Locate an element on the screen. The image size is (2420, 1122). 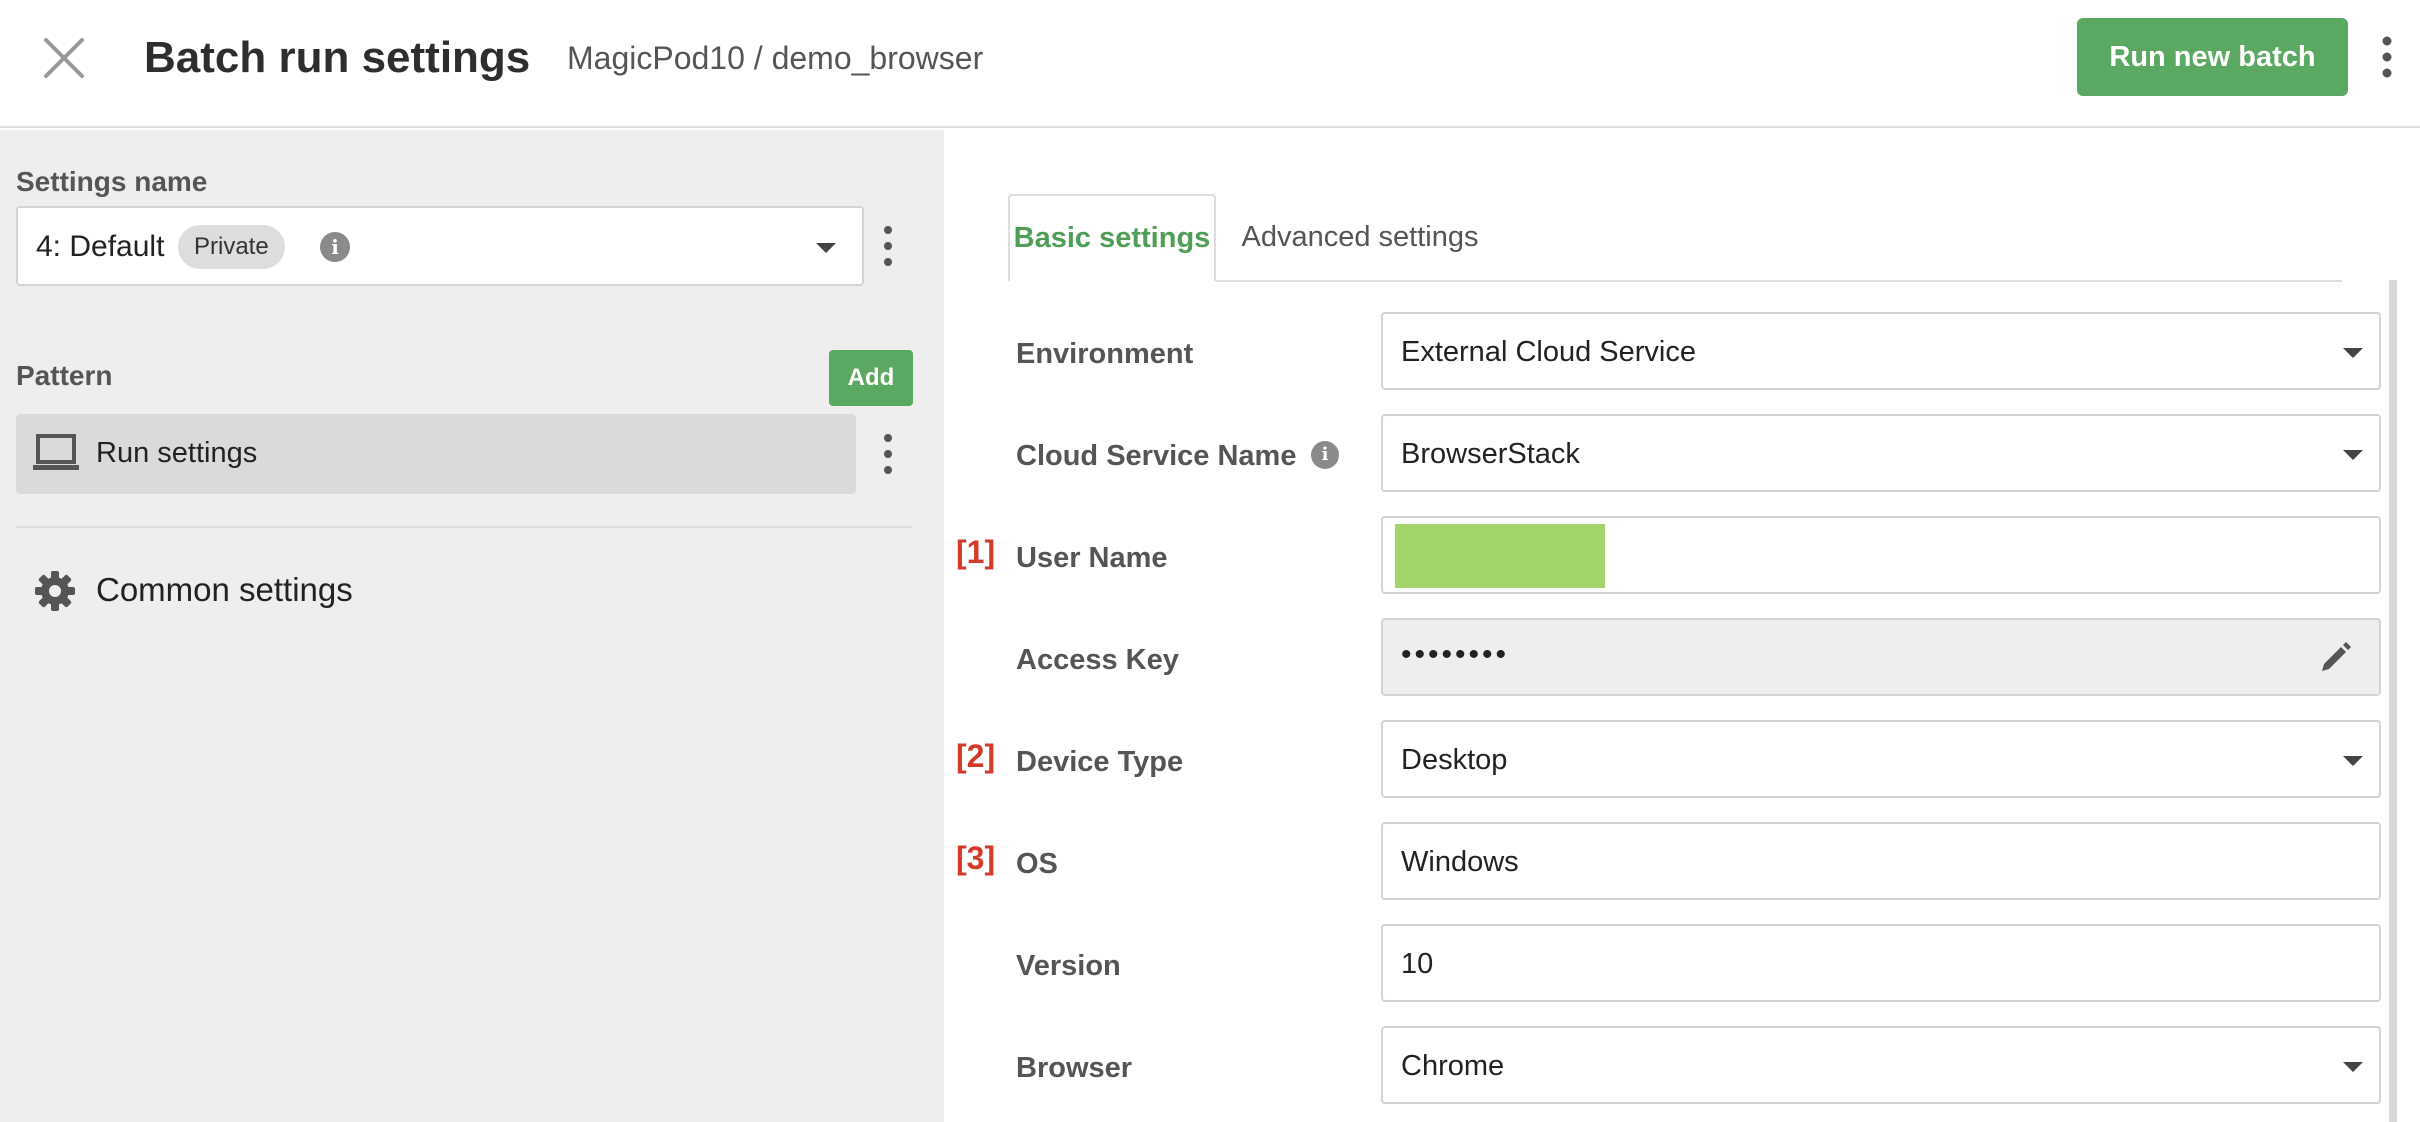
common-settings-item: Common settings is located at coordinates (464, 589).